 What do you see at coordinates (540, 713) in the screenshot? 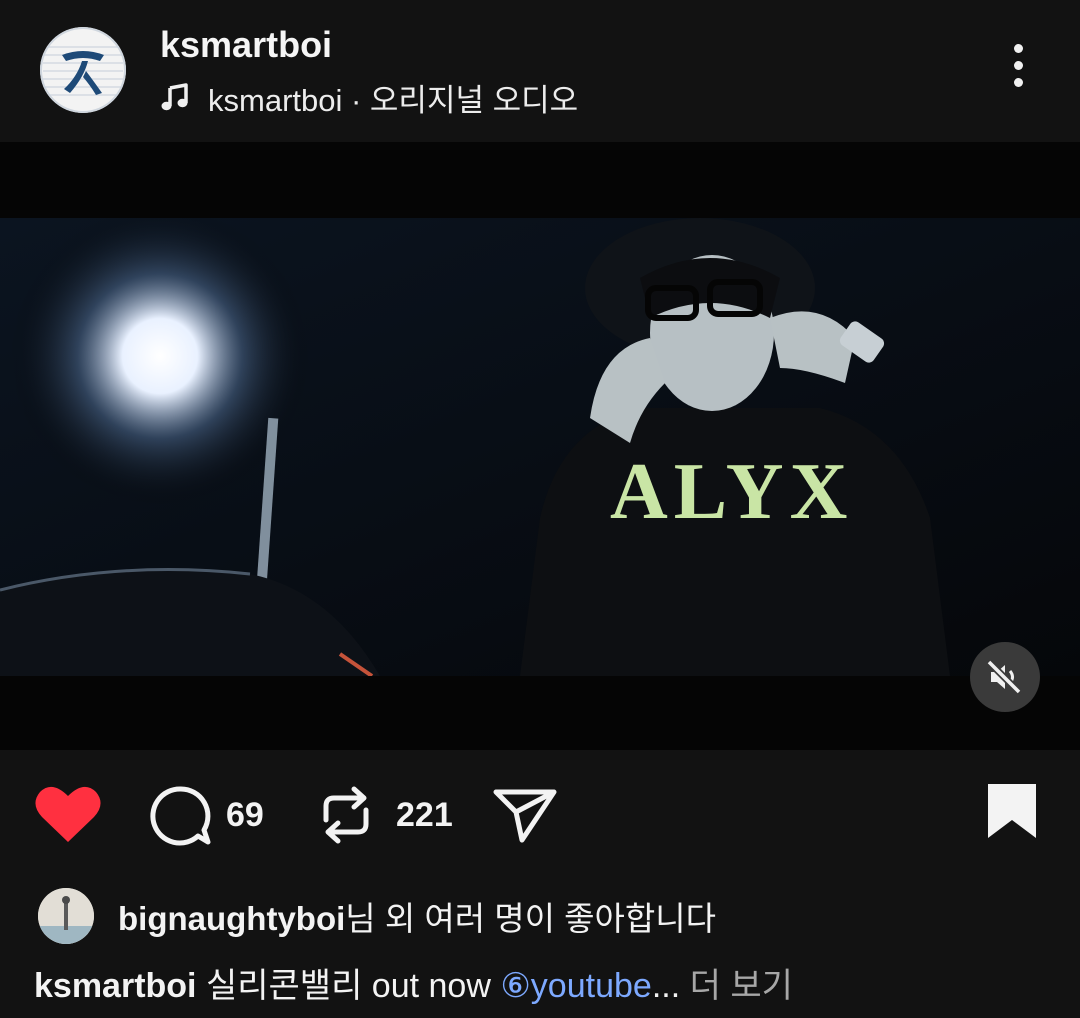
I see `letterbox-bottom` at bounding box center [540, 713].